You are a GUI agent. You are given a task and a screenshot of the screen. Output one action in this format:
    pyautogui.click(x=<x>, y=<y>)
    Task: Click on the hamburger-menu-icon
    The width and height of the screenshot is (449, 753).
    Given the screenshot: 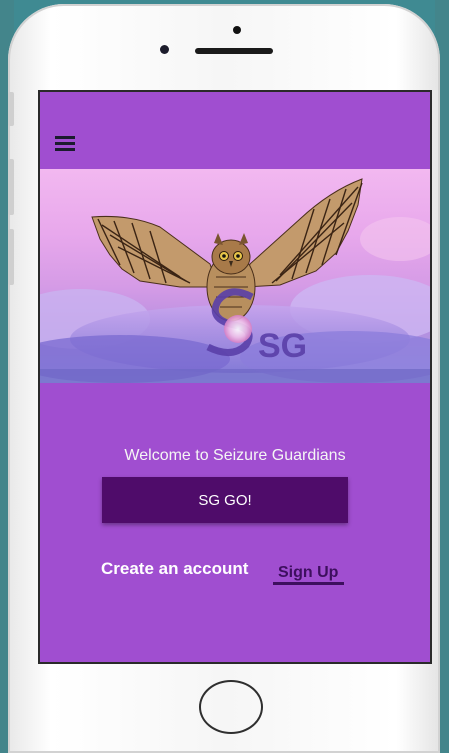 What is the action you would take?
    pyautogui.click(x=65, y=145)
    